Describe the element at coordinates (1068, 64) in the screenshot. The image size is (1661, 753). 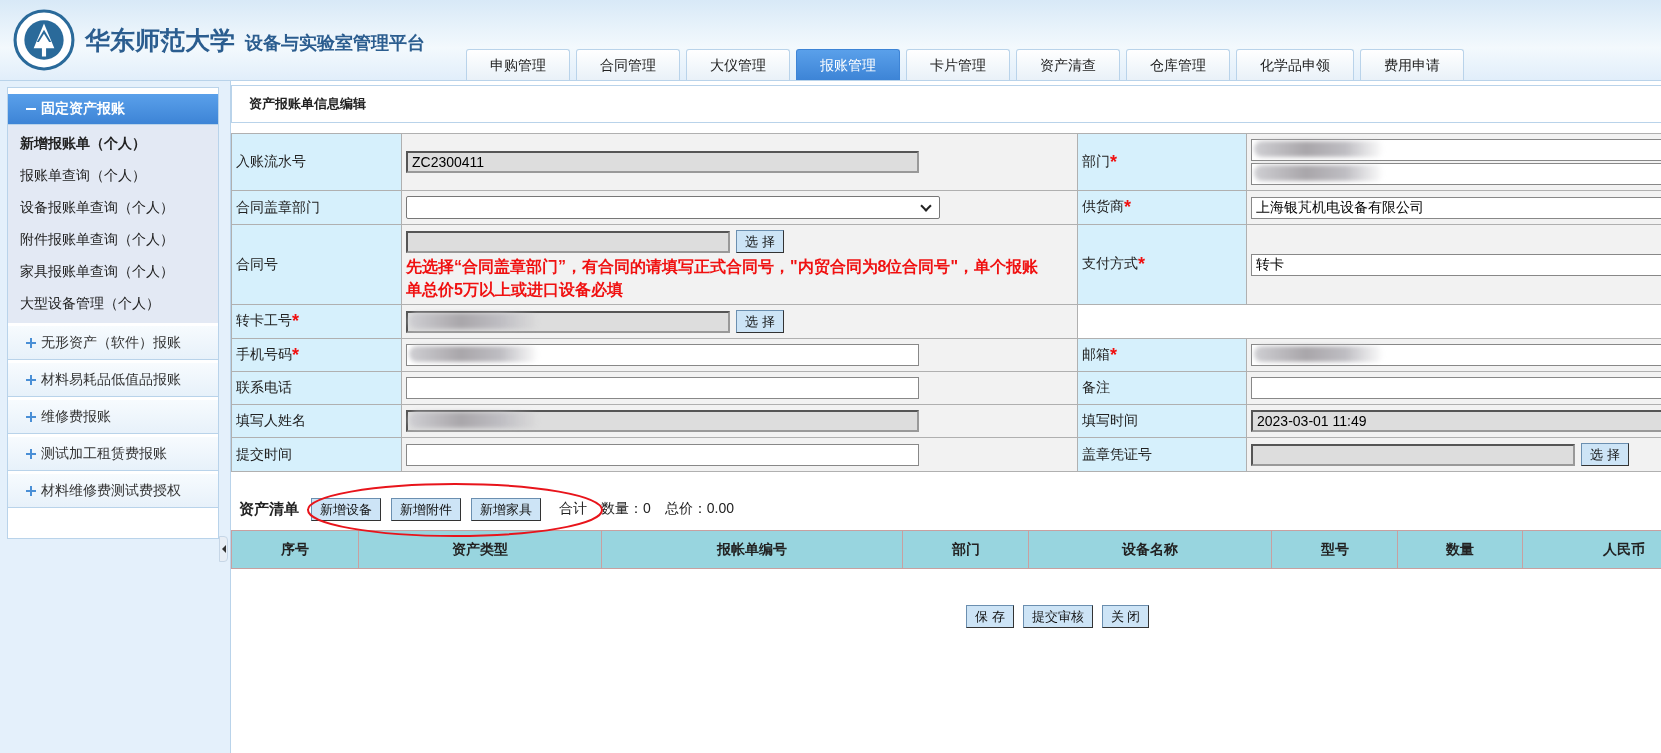
I see `nav-tab: 资产清查` at that location.